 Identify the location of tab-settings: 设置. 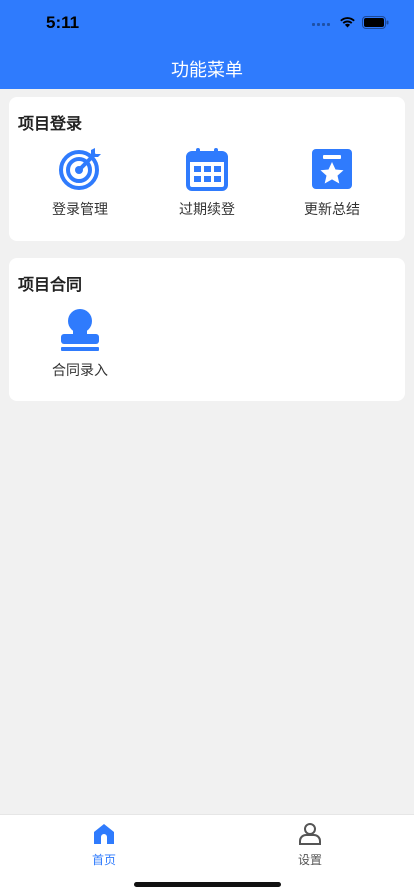
(310, 845).